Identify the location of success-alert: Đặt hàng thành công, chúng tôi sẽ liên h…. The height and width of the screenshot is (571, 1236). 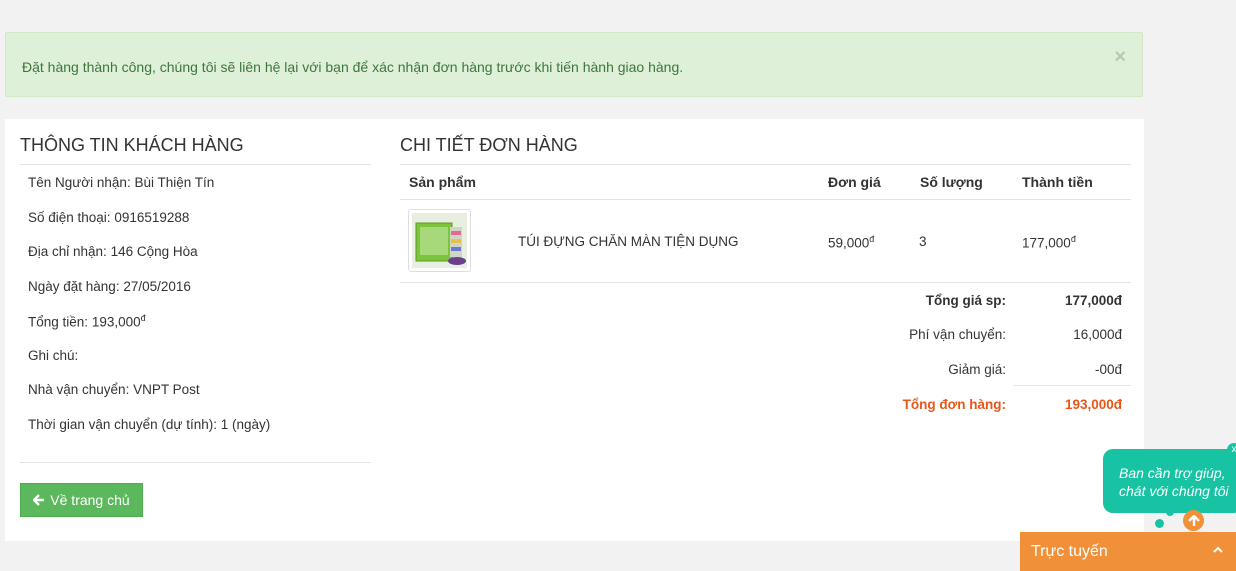
(574, 64).